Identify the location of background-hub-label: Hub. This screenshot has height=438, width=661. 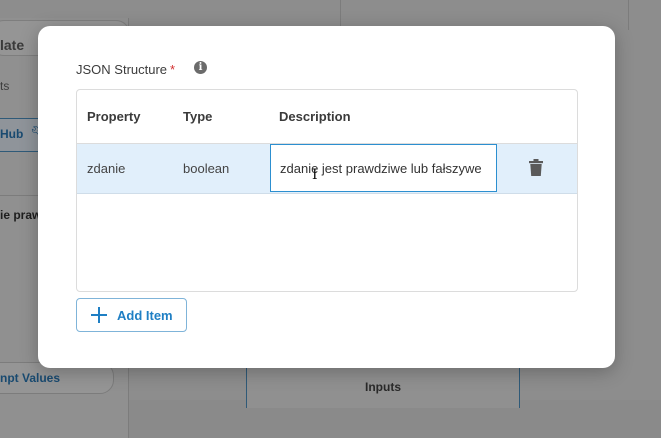
(12, 134).